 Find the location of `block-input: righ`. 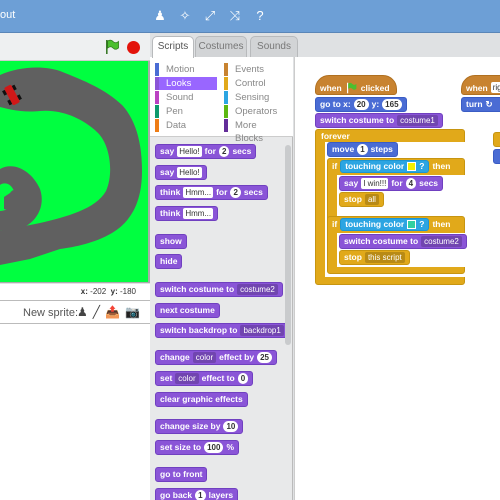

block-input: righ is located at coordinates (495, 87).